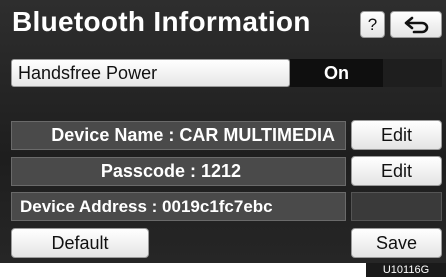 The image size is (446, 277). Describe the element at coordinates (161, 21) in the screenshot. I see `page-title: Bluetooth Information` at that location.